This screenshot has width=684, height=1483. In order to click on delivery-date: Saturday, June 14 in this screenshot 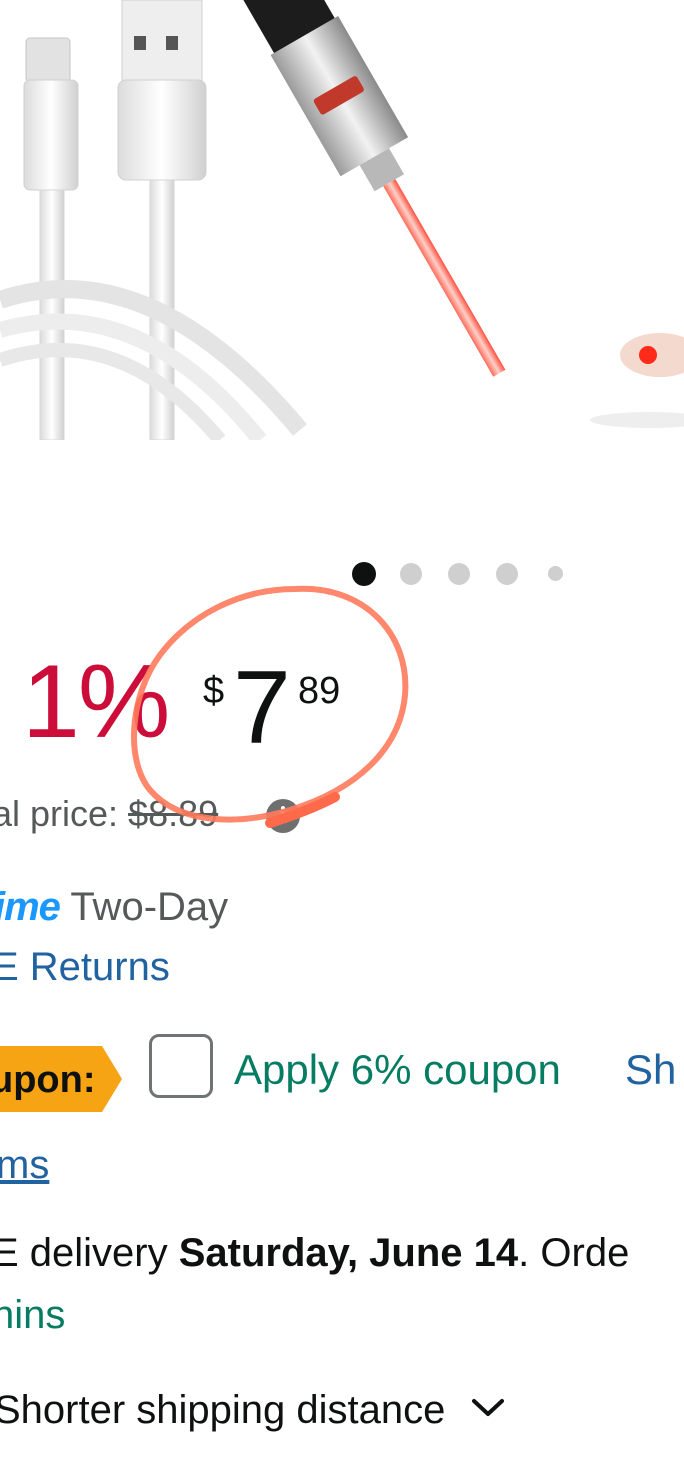, I will do `click(348, 1253)`.